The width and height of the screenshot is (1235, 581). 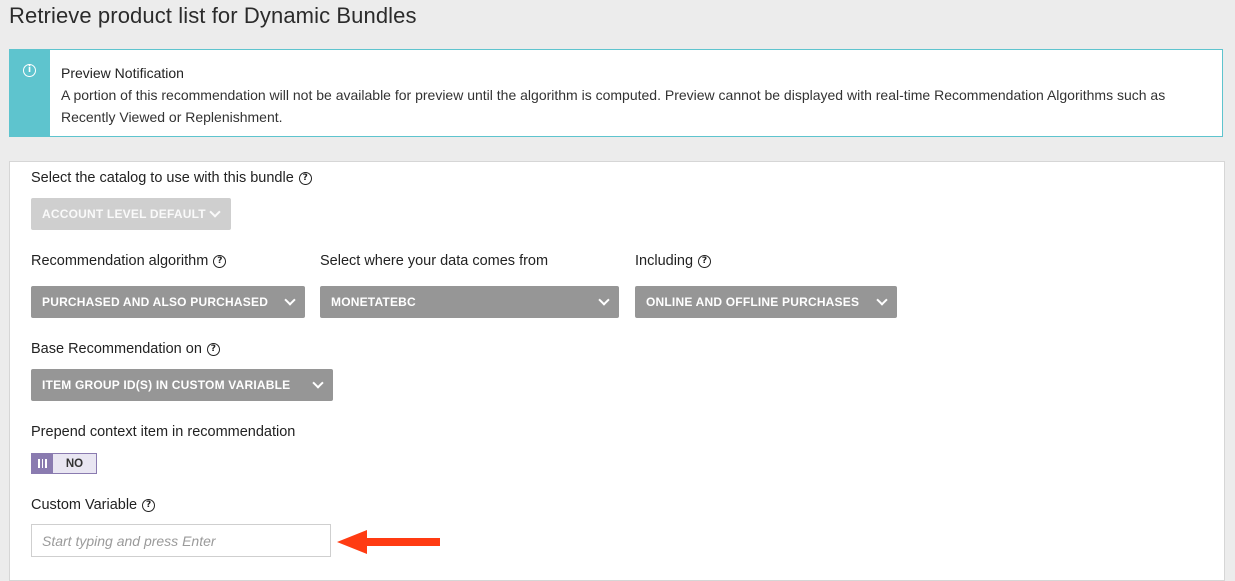 I want to click on toggle-handle-icon, so click(x=42, y=463).